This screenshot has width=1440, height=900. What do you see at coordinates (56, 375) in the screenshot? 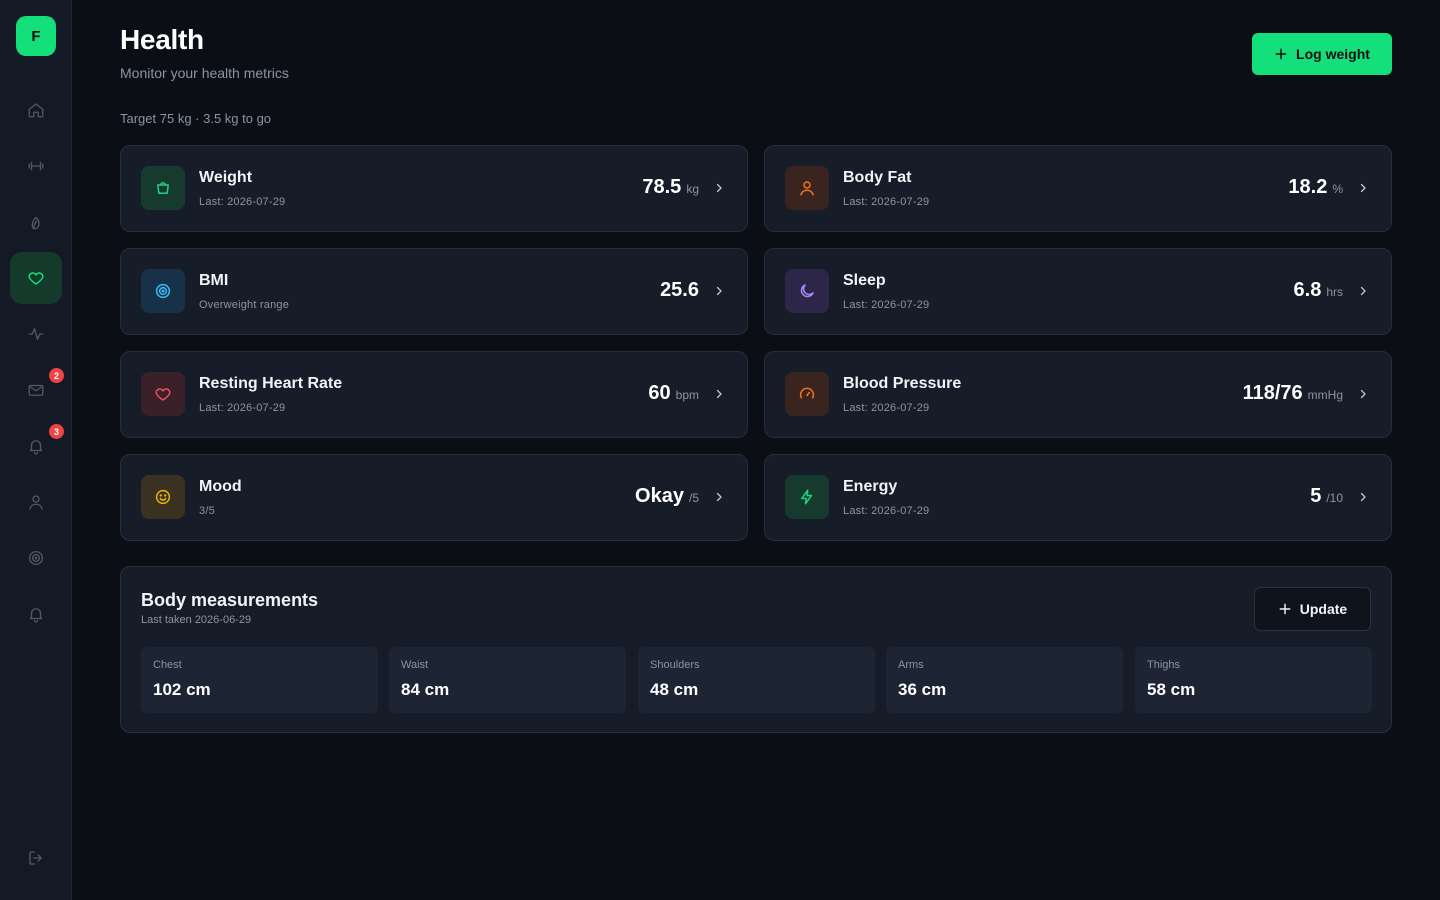
I see `messages-badge: 2` at bounding box center [56, 375].